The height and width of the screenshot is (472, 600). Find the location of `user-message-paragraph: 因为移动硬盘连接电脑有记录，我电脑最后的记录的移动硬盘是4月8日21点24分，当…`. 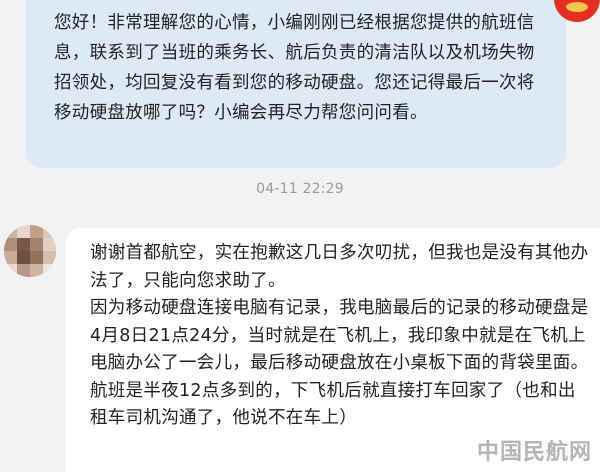

user-message-paragraph: 因为移动硬盘连接电脑有记录，我电脑最后的记录的移动硬盘是4月8日21点24分，当… is located at coordinates (339, 335).